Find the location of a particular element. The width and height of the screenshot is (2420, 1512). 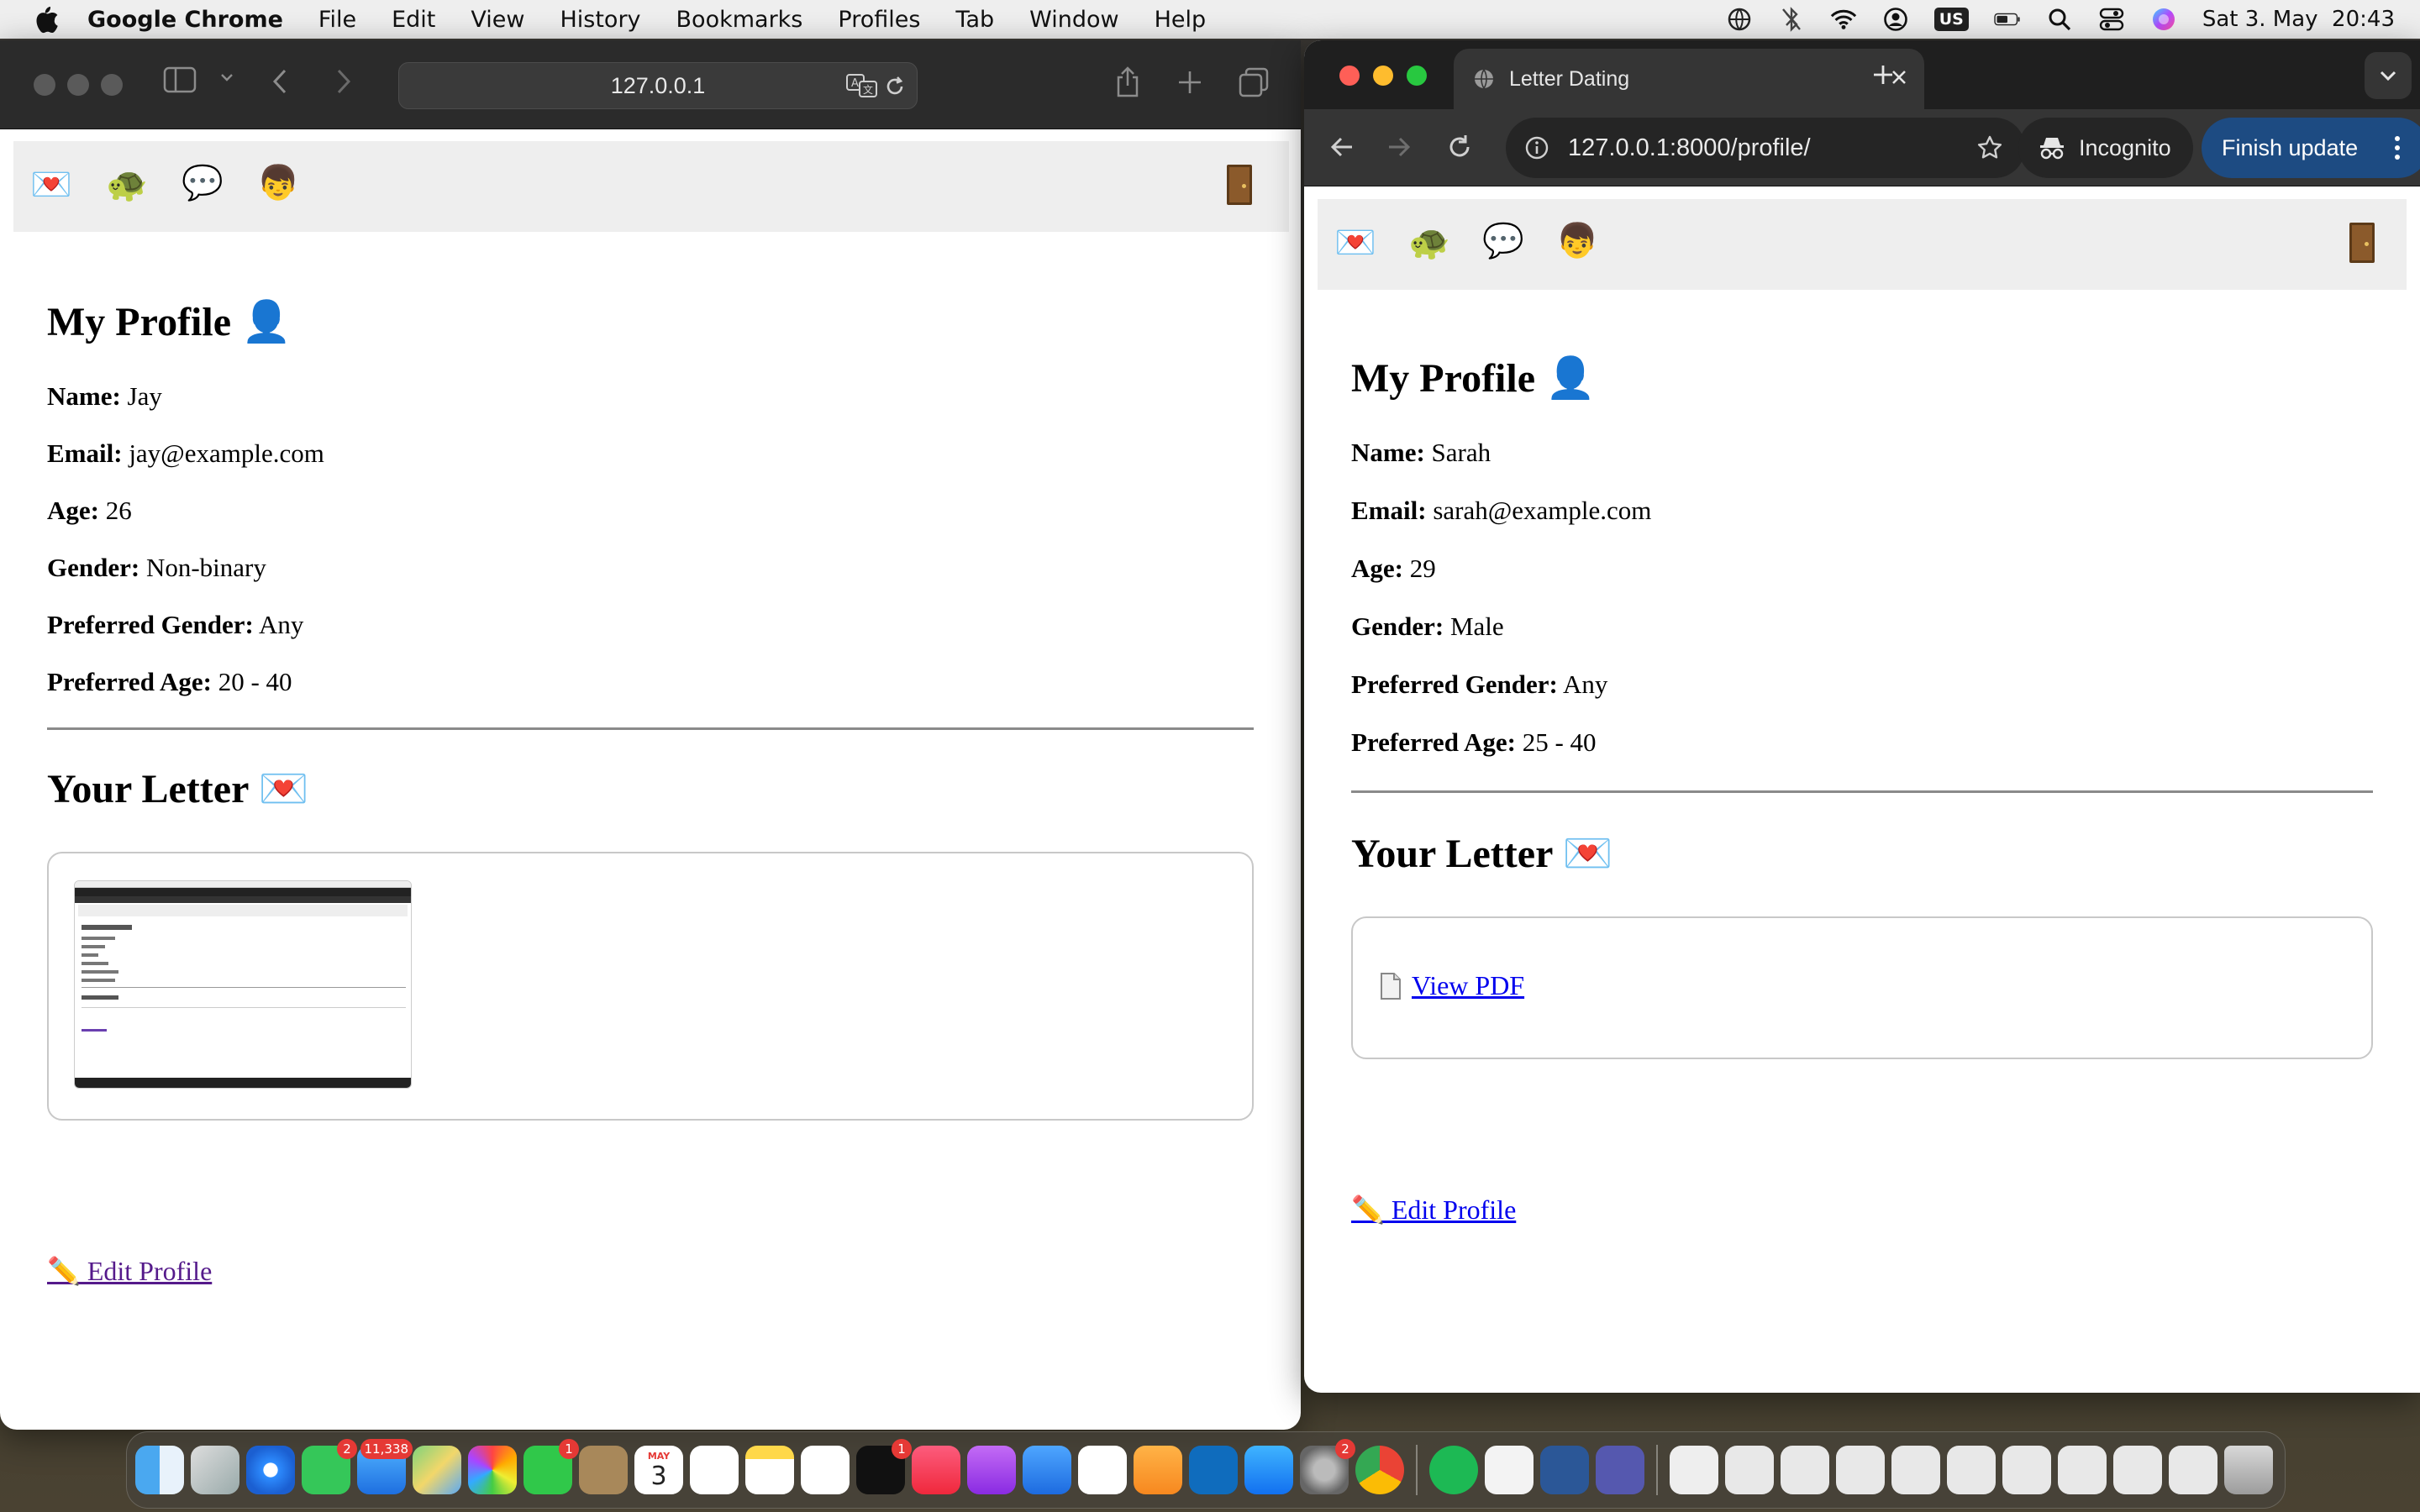

letter-image-thumbnail is located at coordinates (243, 984).